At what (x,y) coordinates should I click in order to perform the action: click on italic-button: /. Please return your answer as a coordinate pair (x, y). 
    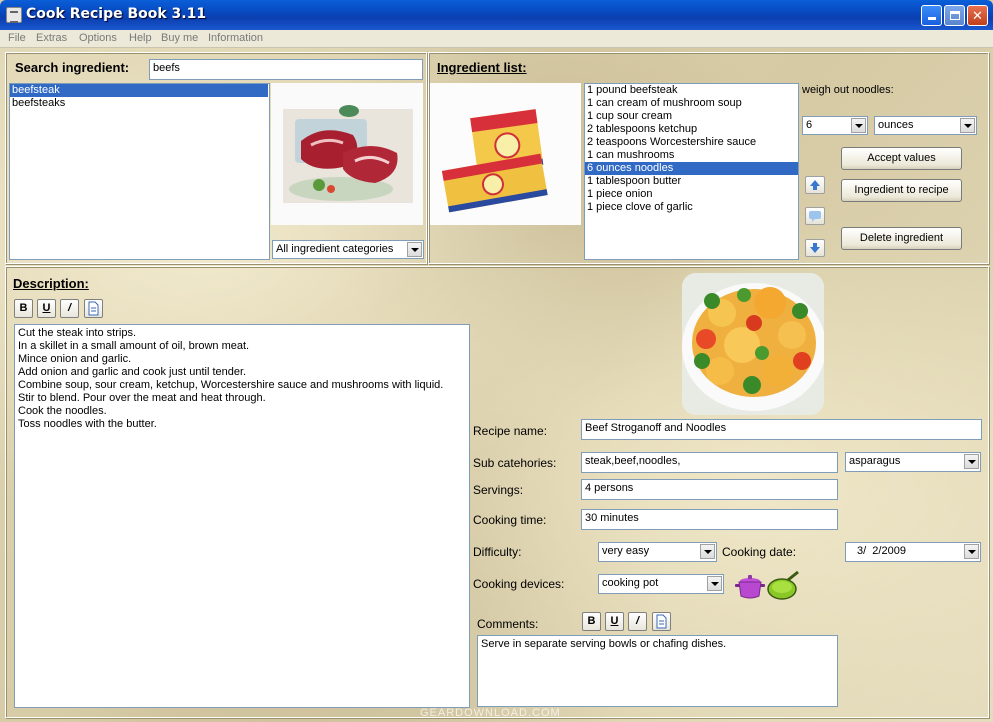
    Looking at the image, I should click on (69, 308).